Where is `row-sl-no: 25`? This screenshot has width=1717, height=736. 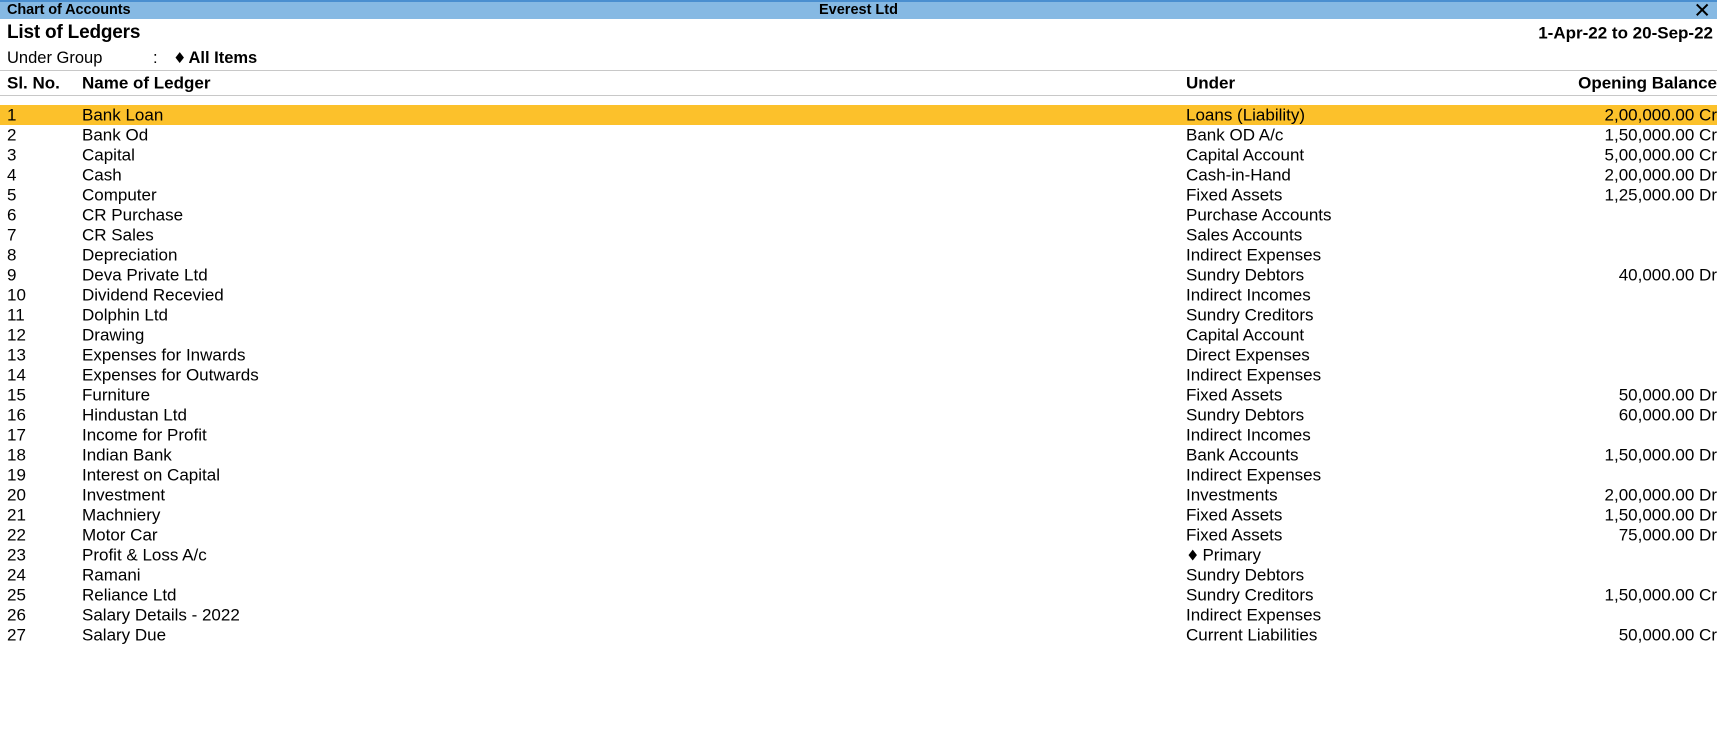
row-sl-no: 25 is located at coordinates (16, 595).